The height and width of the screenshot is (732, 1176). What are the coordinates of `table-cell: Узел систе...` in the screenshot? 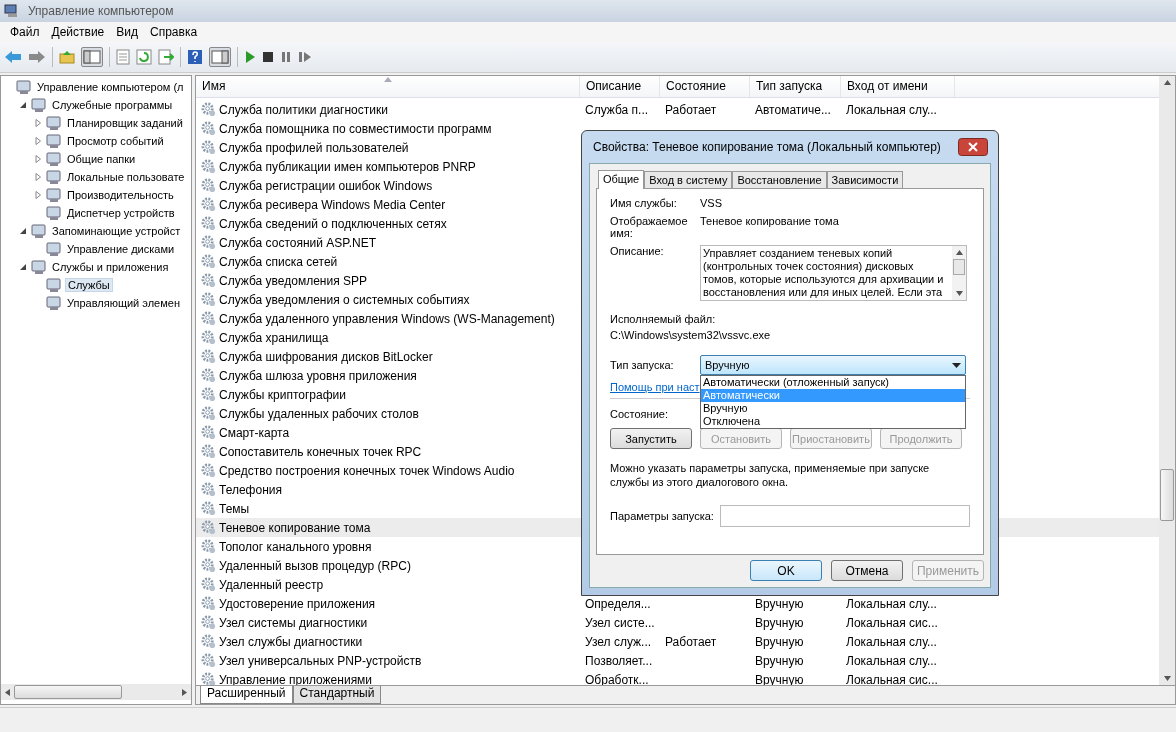 It's located at (620, 622).